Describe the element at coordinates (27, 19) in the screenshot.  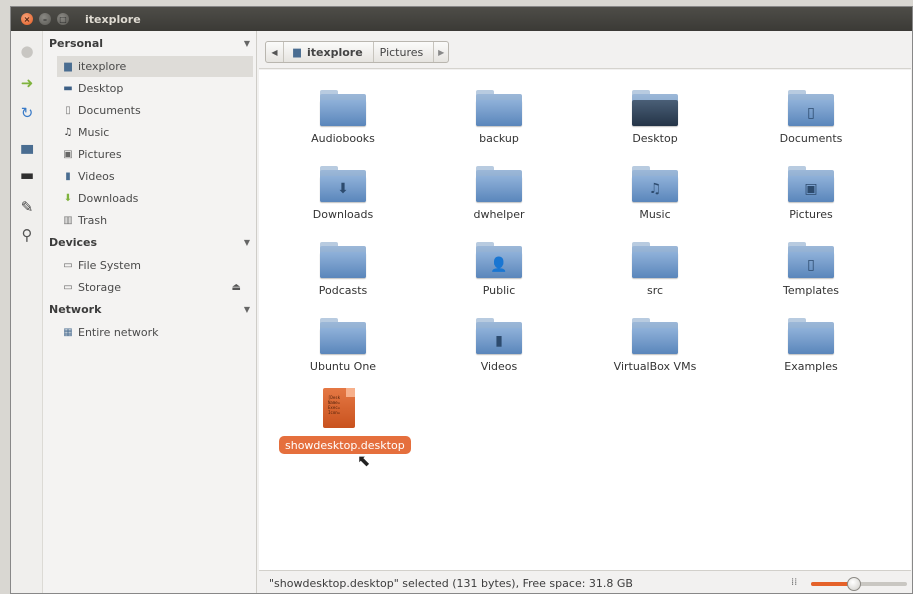
I see `close-window-button: ×` at that location.